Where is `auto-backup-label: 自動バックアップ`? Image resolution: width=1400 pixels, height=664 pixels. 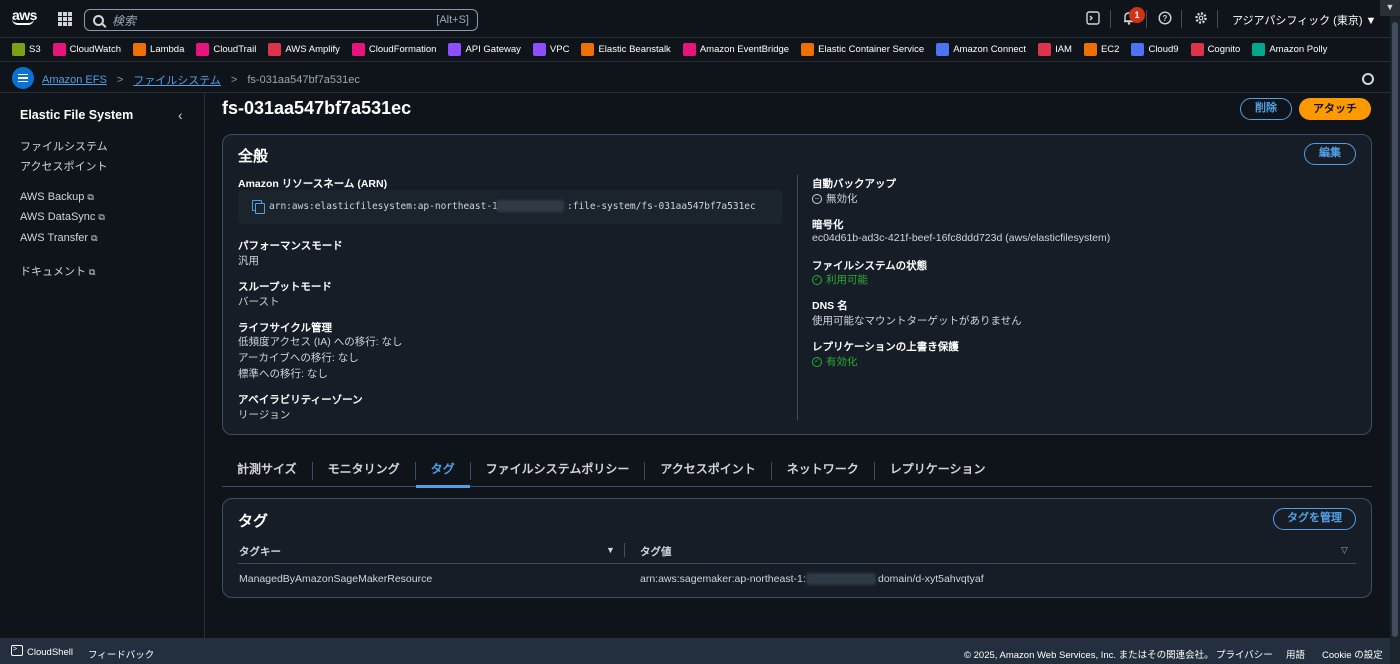 auto-backup-label: 自動バックアップ is located at coordinates (854, 184).